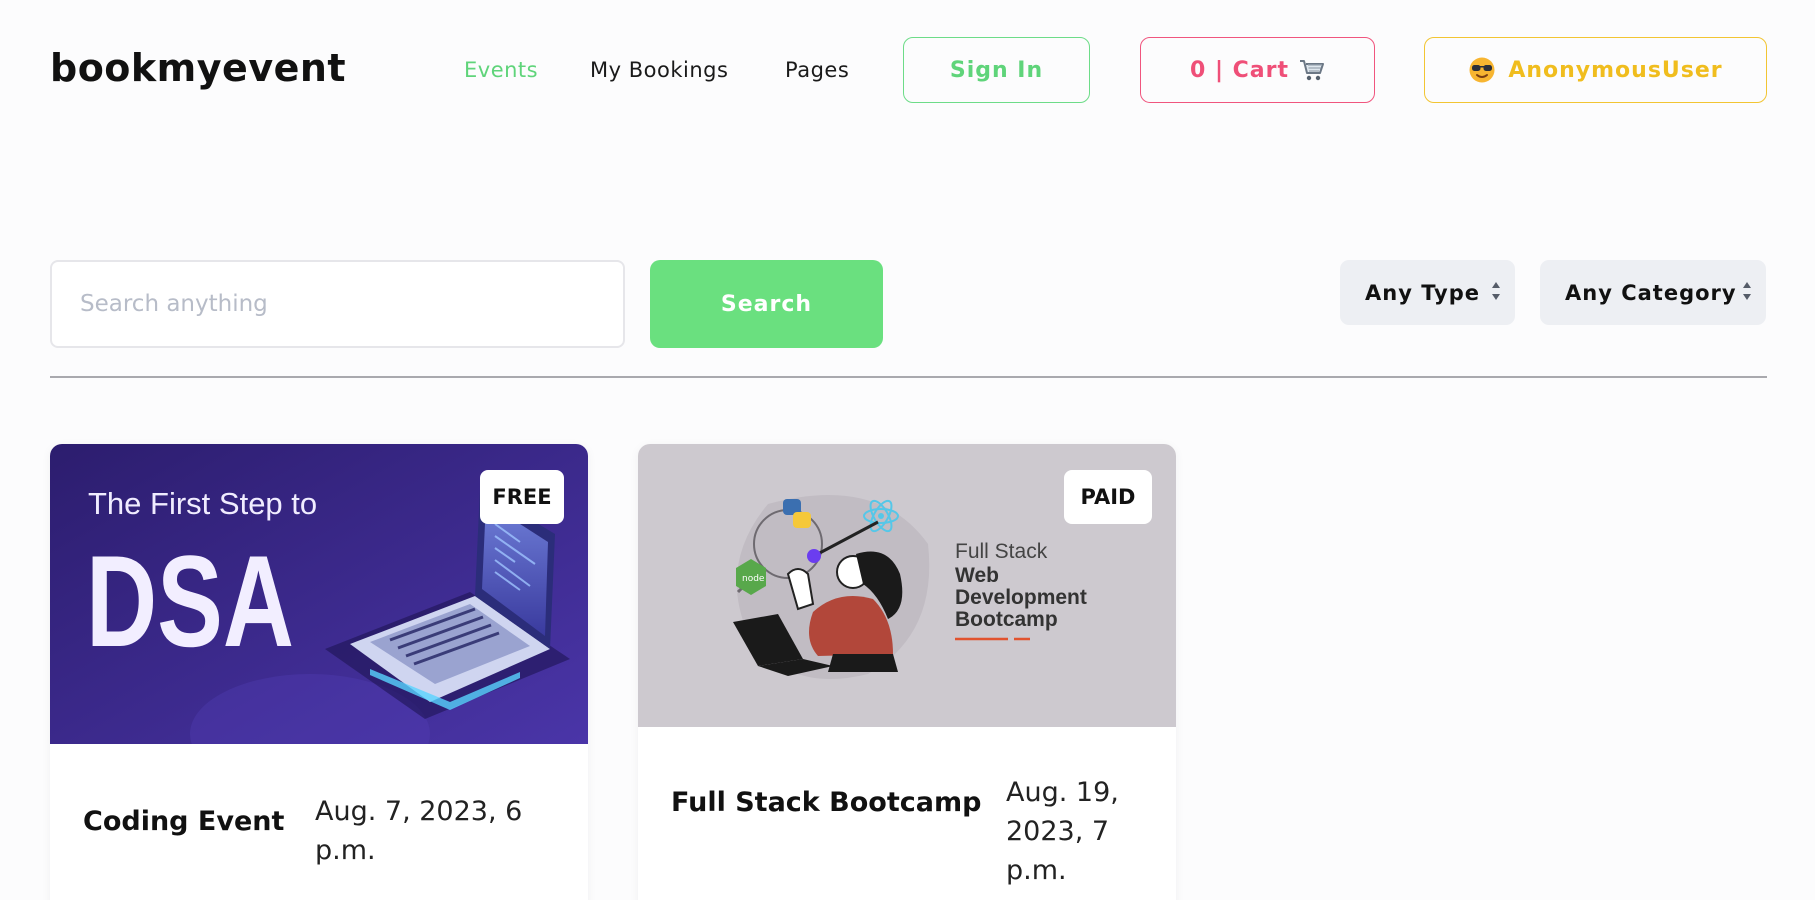  What do you see at coordinates (1239, 70) in the screenshot?
I see `cart-label: 0 | Cart` at bounding box center [1239, 70].